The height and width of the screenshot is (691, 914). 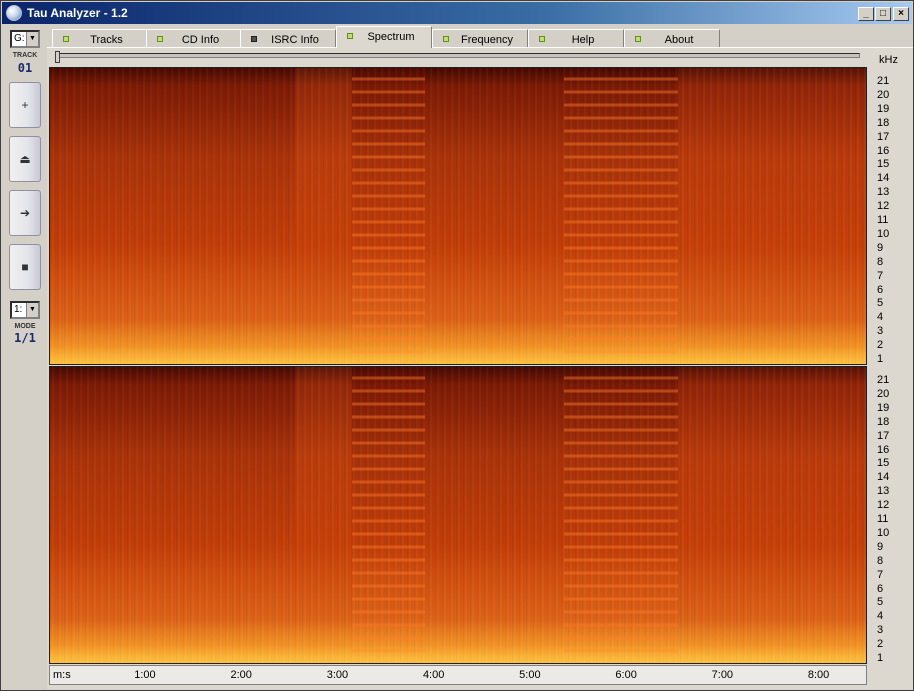 What do you see at coordinates (241, 675) in the screenshot?
I see `time-tick-label: 2:00` at bounding box center [241, 675].